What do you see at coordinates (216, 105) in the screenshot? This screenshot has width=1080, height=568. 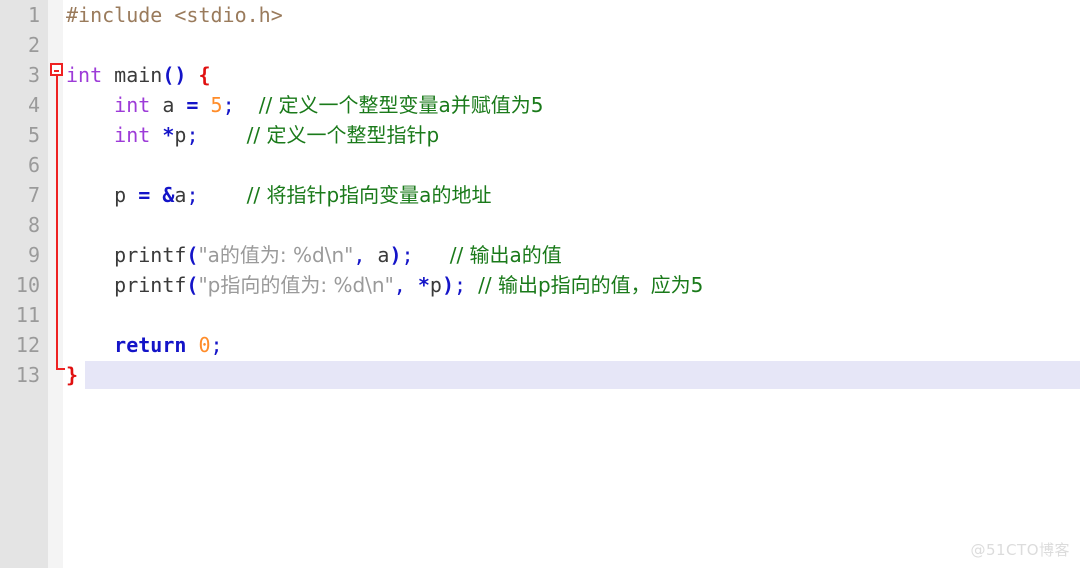 I see `code-token: 5` at bounding box center [216, 105].